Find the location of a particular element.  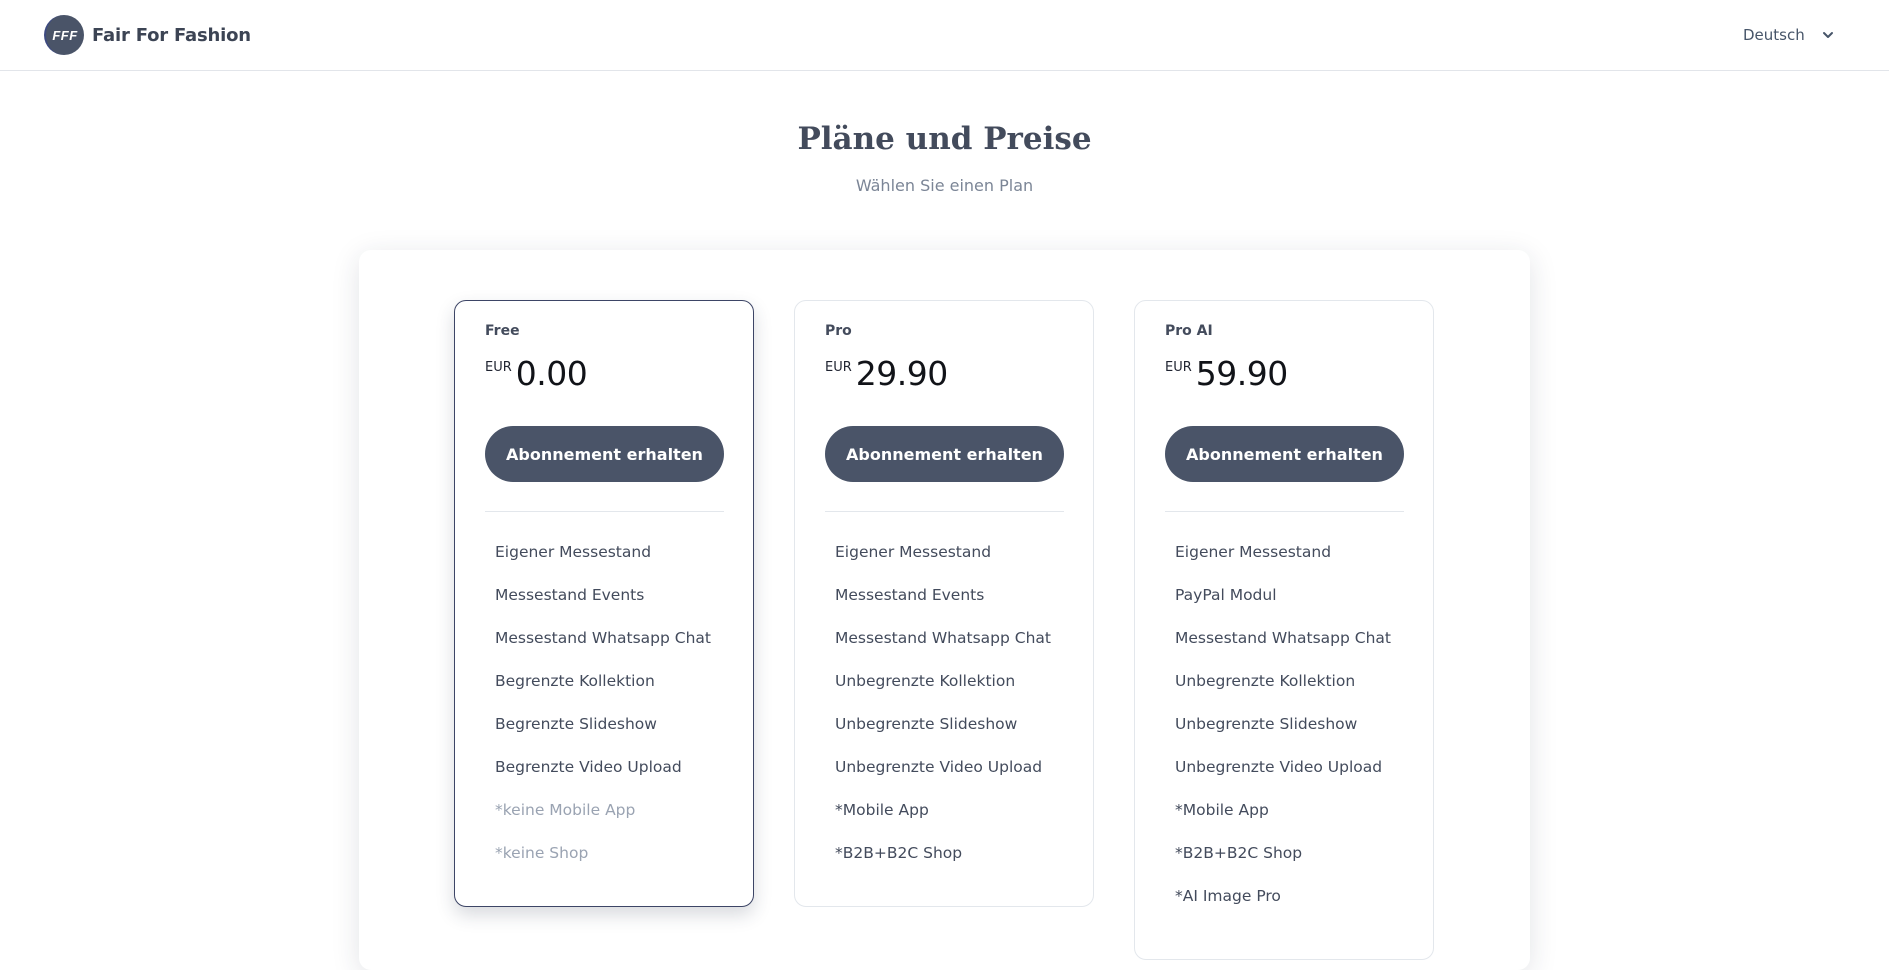

plan-price: EUR 29.90 is located at coordinates (886, 374).